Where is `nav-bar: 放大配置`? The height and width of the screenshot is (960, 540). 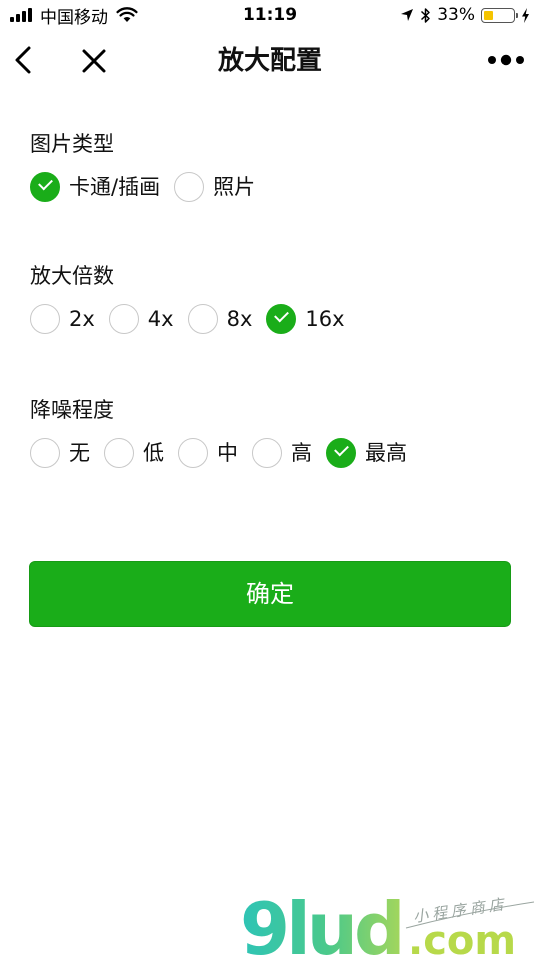 nav-bar: 放大配置 is located at coordinates (270, 61).